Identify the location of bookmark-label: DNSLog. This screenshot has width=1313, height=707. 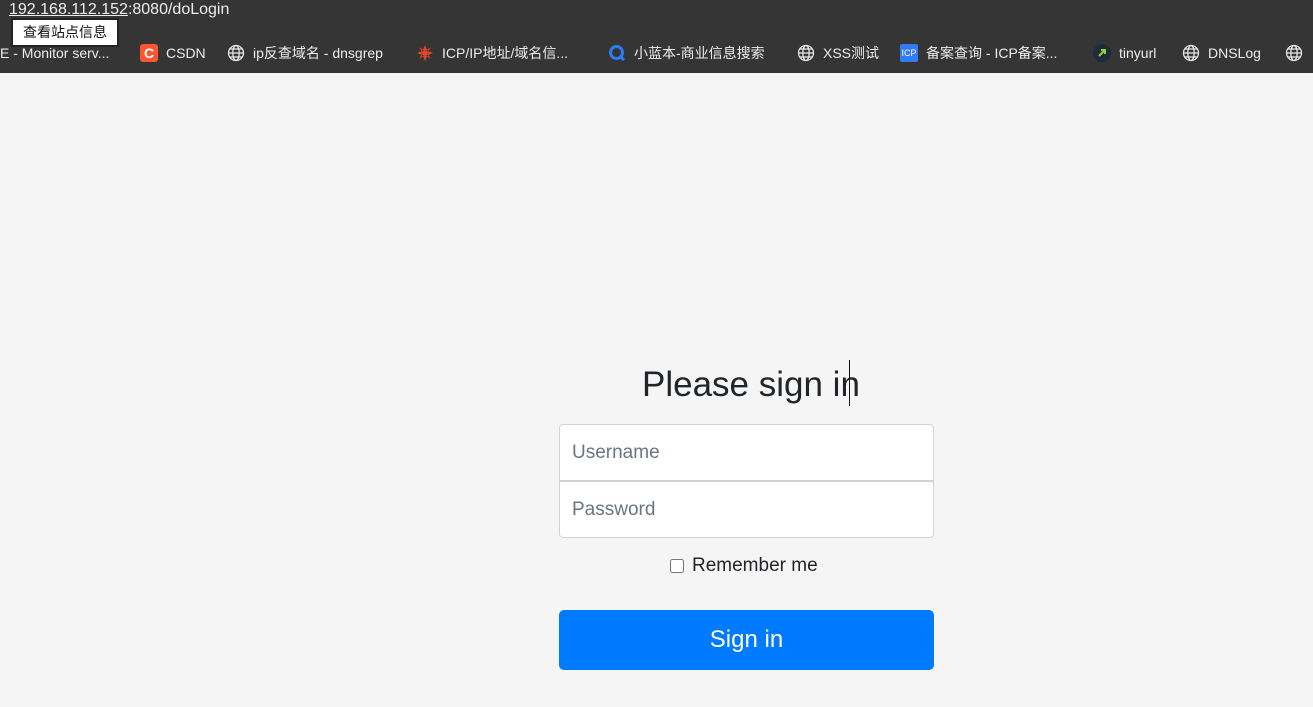
(1234, 53).